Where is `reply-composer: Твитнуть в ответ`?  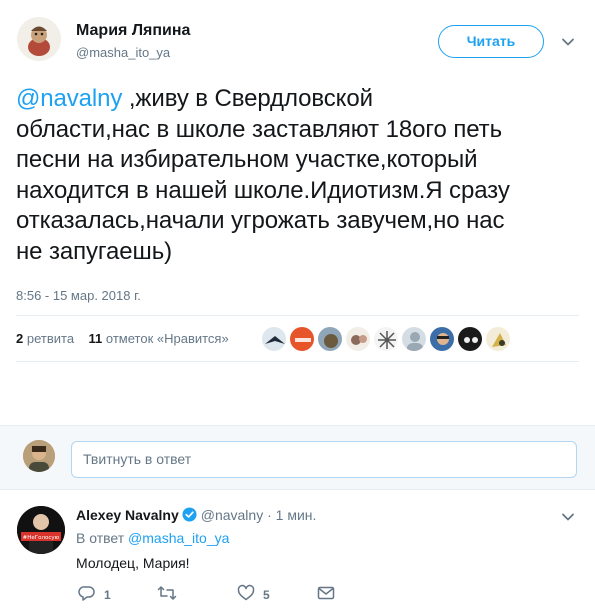 reply-composer: Твитнуть в ответ is located at coordinates (297, 457).